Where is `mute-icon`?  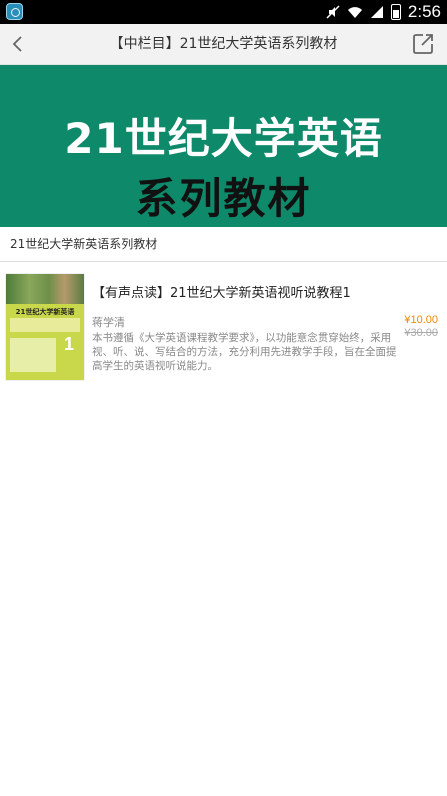
mute-icon is located at coordinates (333, 12).